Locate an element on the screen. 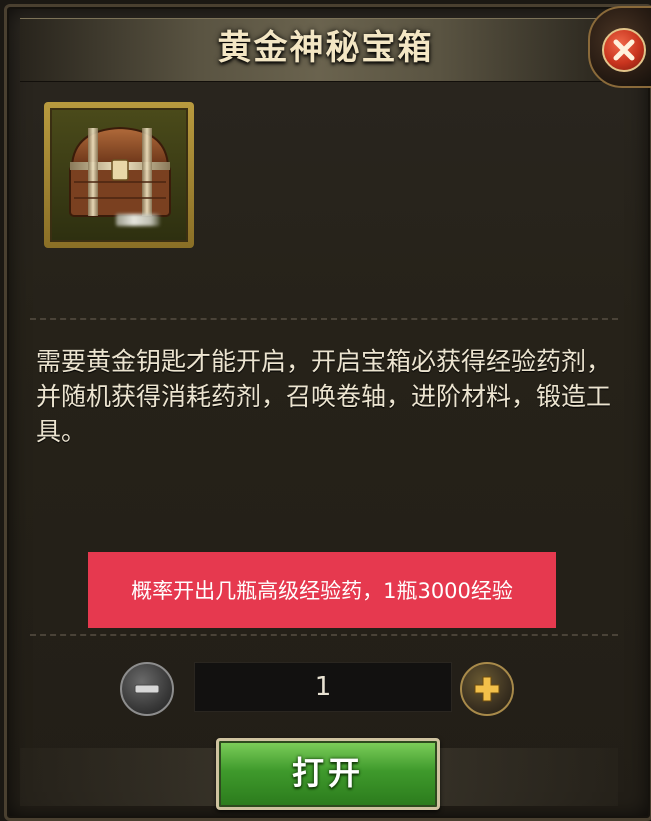 This screenshot has width=651, height=821. minus-icon is located at coordinates (147, 689).